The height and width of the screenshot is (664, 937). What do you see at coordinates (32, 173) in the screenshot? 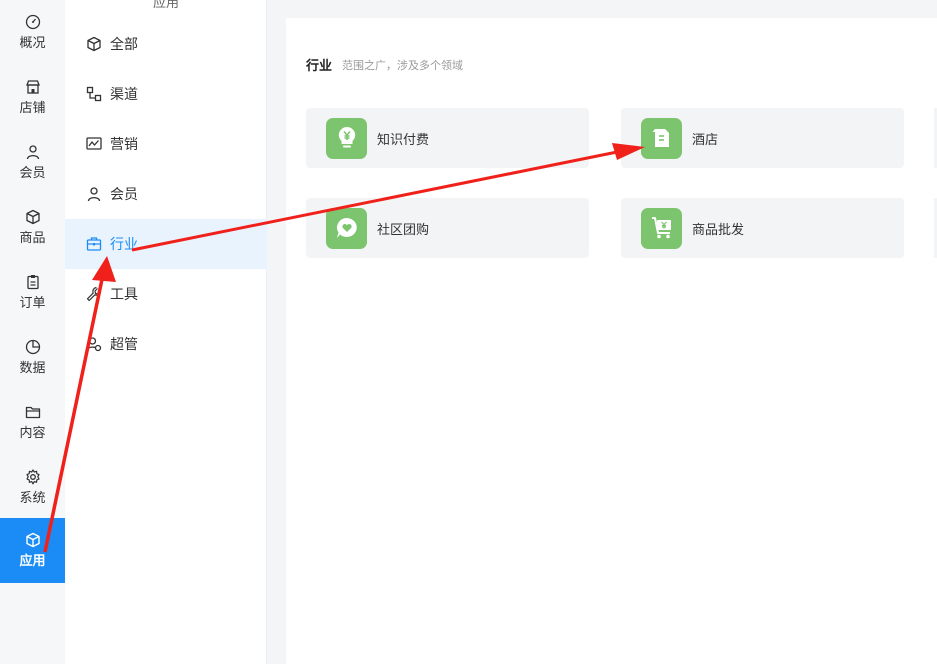
I see `rail-item-label: 会员` at bounding box center [32, 173].